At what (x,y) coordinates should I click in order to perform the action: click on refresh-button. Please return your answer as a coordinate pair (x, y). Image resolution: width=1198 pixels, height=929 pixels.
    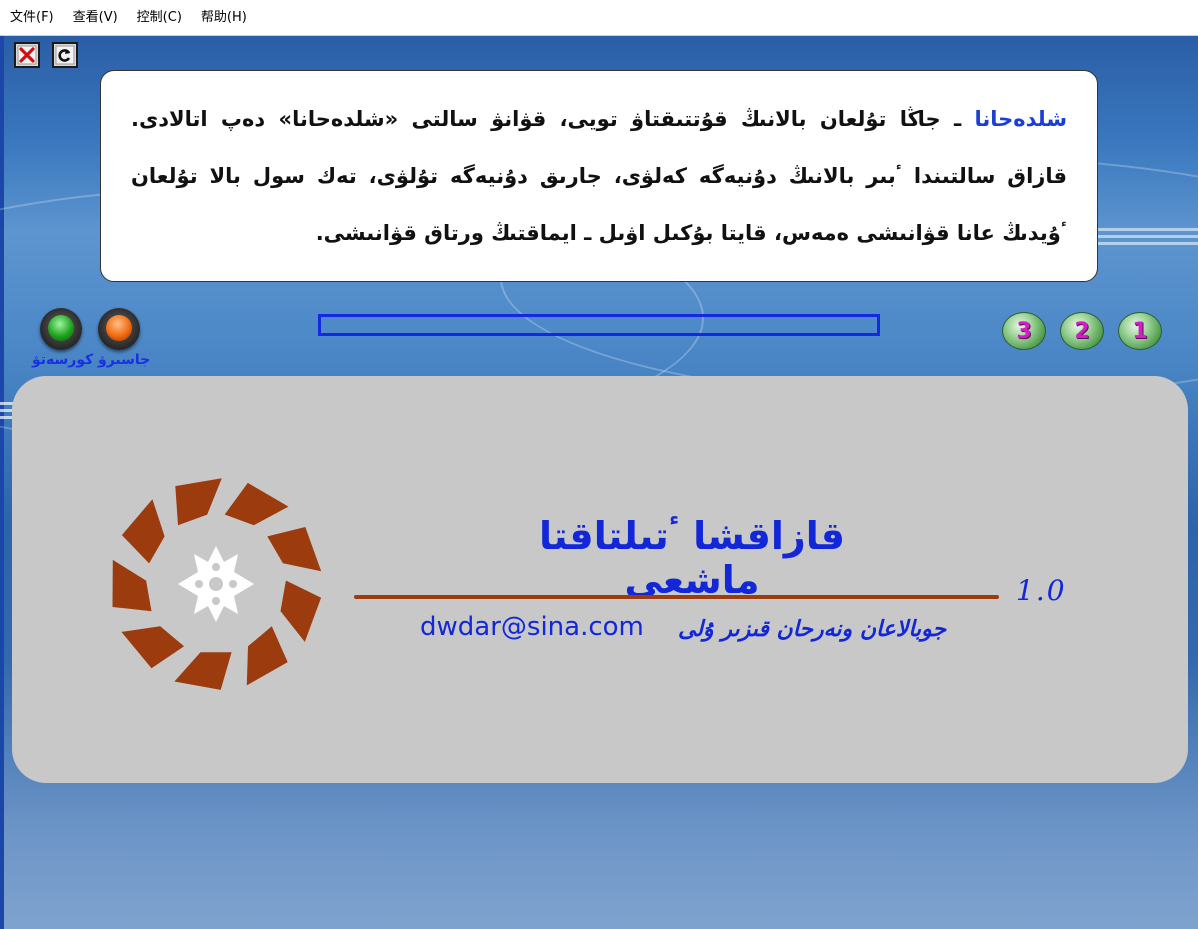
    Looking at the image, I should click on (65, 55).